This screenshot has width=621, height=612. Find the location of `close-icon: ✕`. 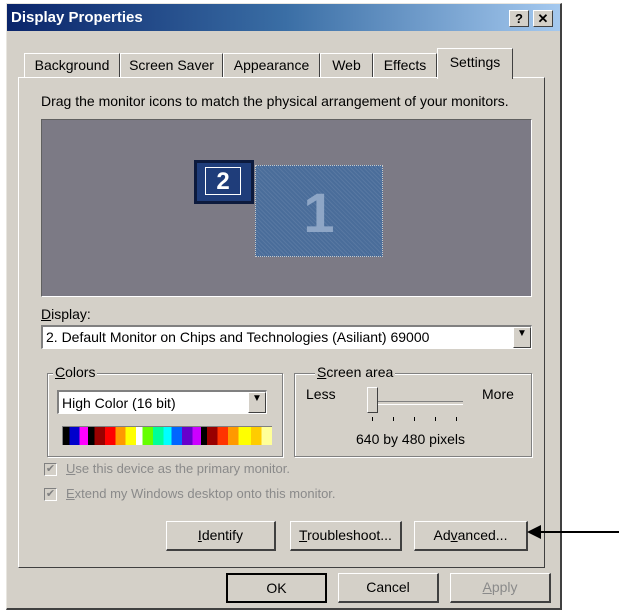

close-icon: ✕ is located at coordinates (543, 18).